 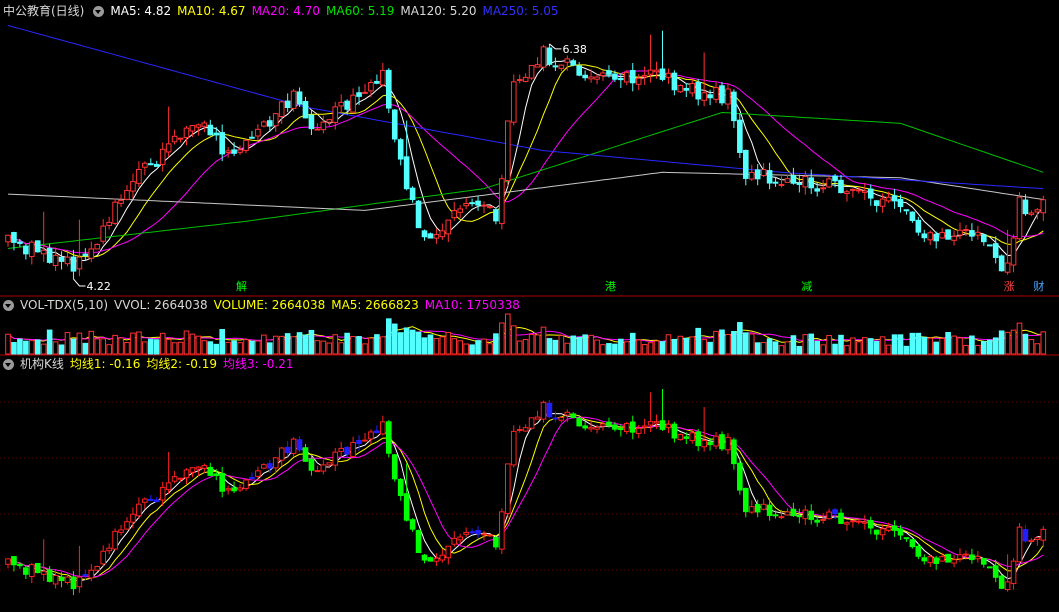 I want to click on event-marker-hk: 港, so click(x=610, y=287).